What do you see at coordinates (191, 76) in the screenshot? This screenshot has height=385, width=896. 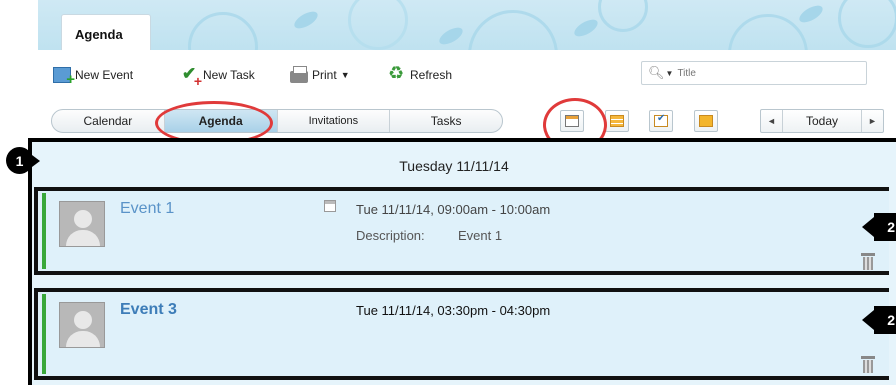 I see `new-task-icon` at bounding box center [191, 76].